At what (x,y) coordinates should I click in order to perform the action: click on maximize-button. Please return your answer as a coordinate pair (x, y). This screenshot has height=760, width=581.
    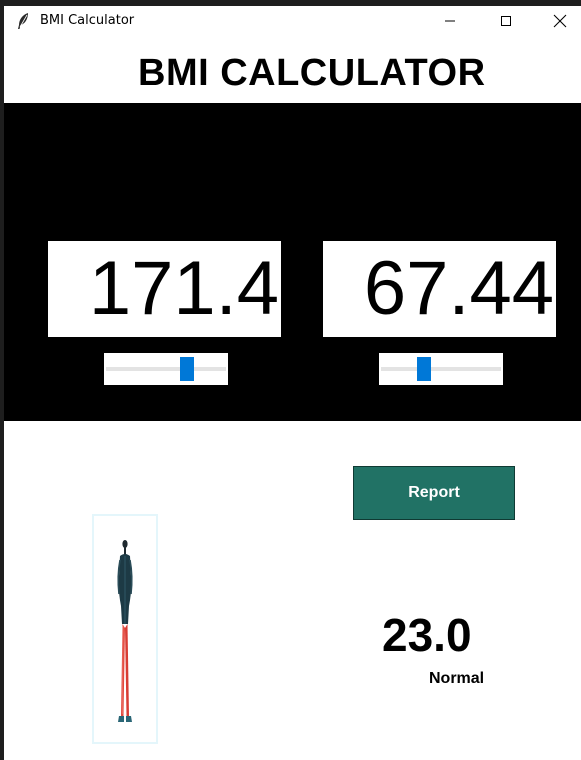
    Looking at the image, I should click on (506, 21).